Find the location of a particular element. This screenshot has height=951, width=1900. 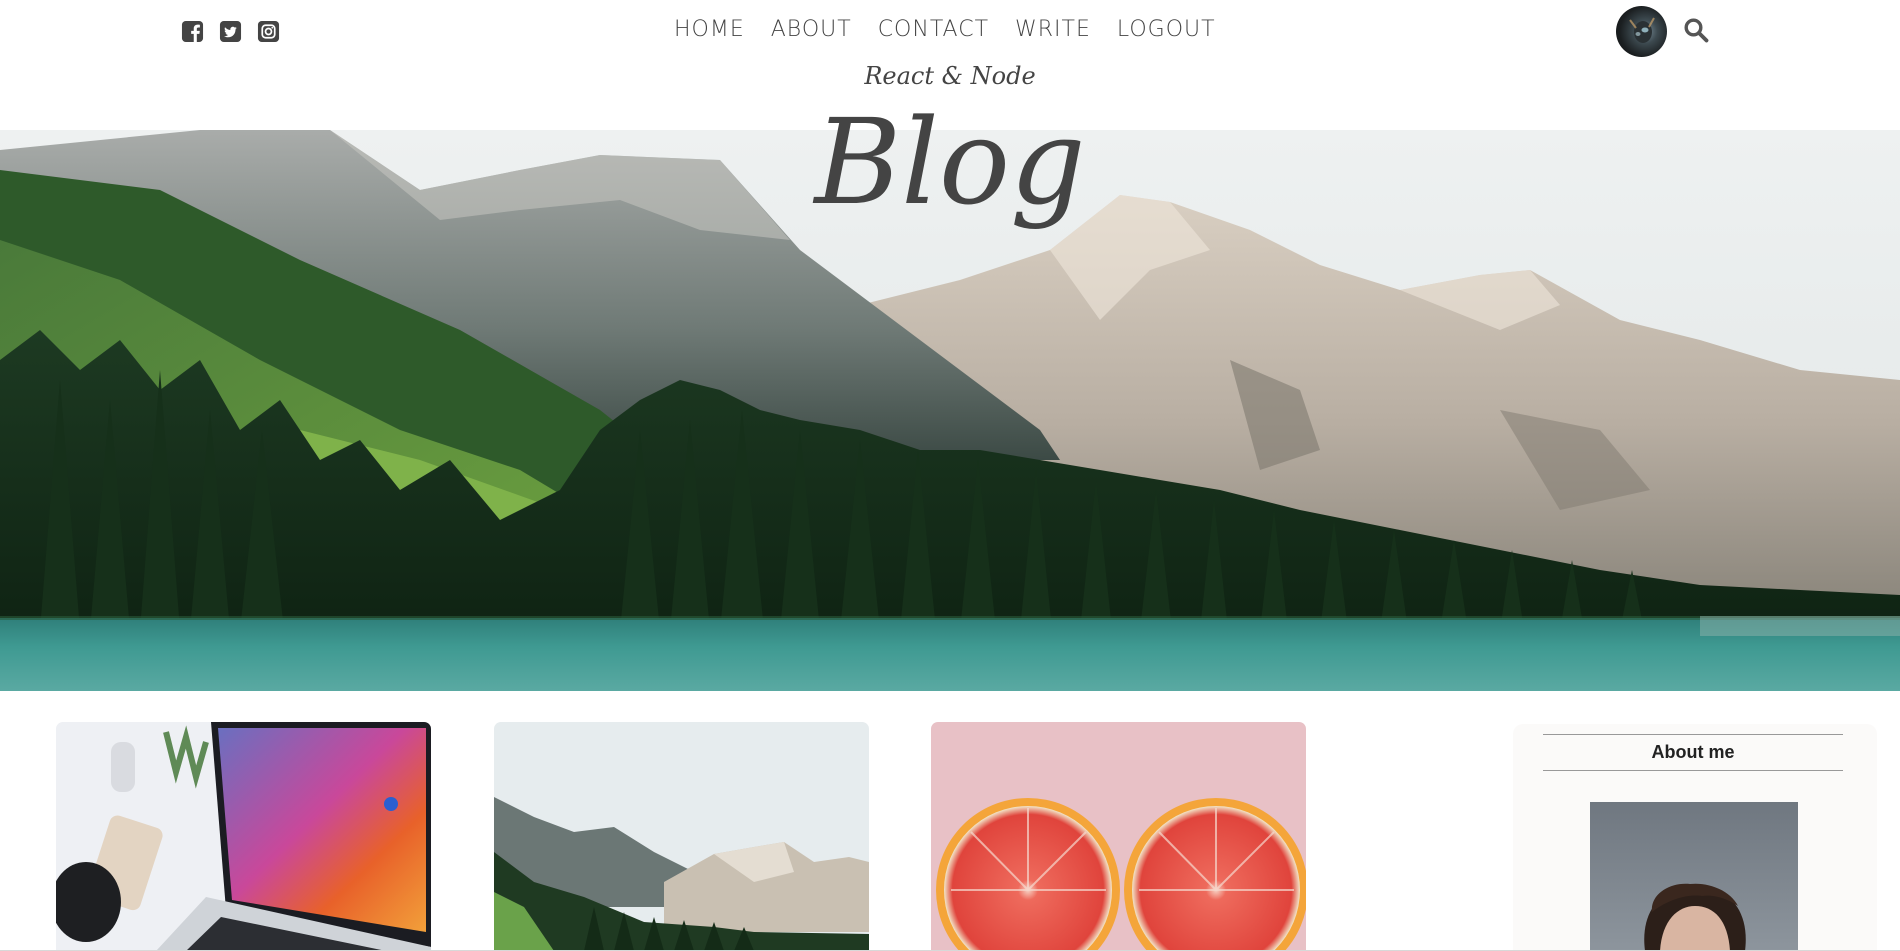

nav-about: ABOUT is located at coordinates (811, 30).